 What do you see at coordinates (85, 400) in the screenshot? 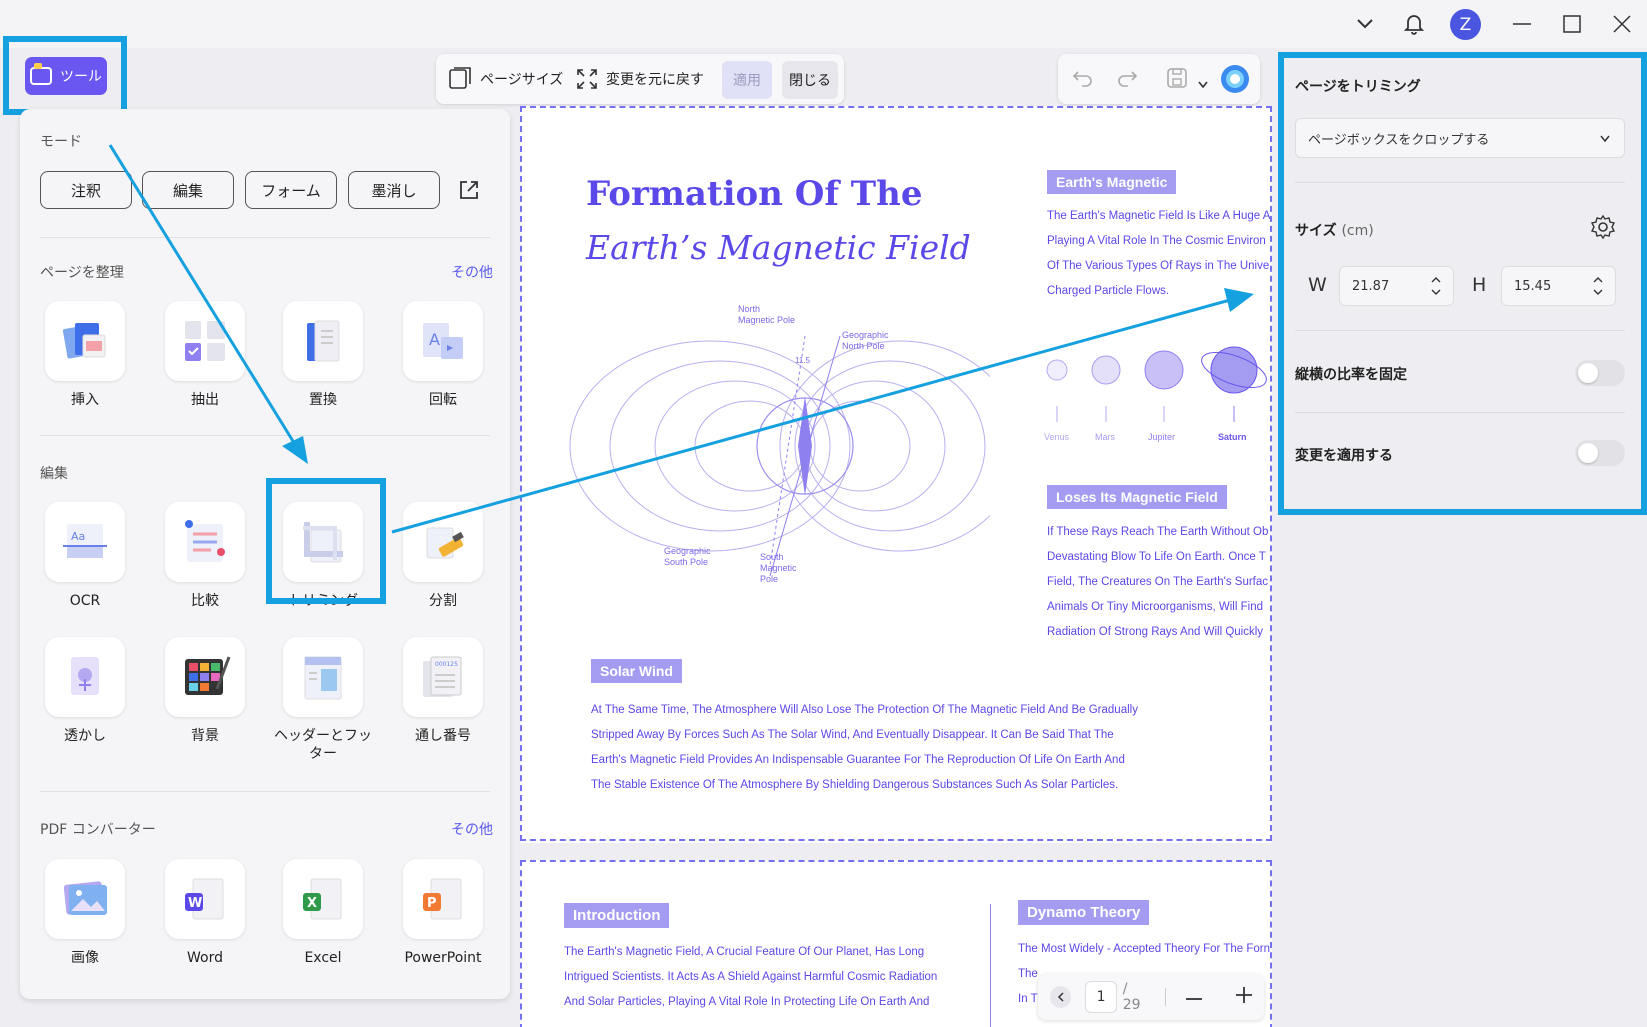
I see `tool-insert-label: 挿入` at bounding box center [85, 400].